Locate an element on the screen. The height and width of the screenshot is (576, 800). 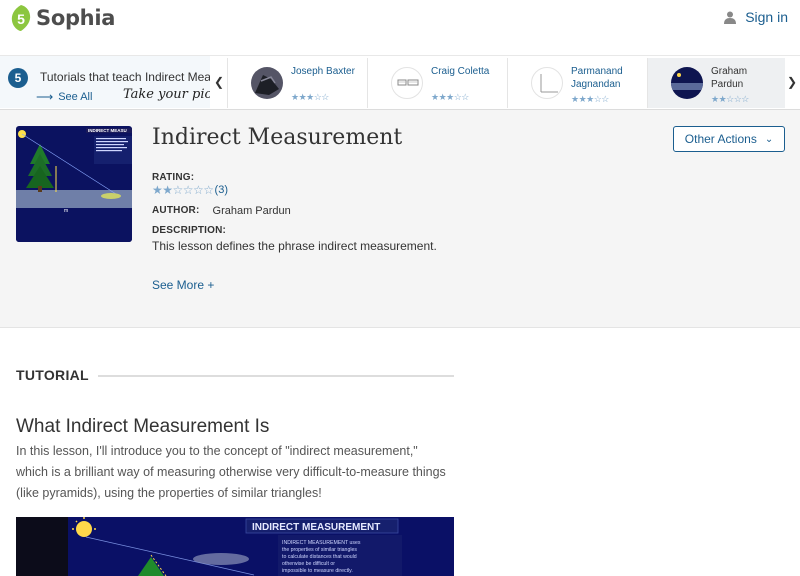
svg-text: INDIRECT MEASUREMENT uses is located at coordinates (321, 543).